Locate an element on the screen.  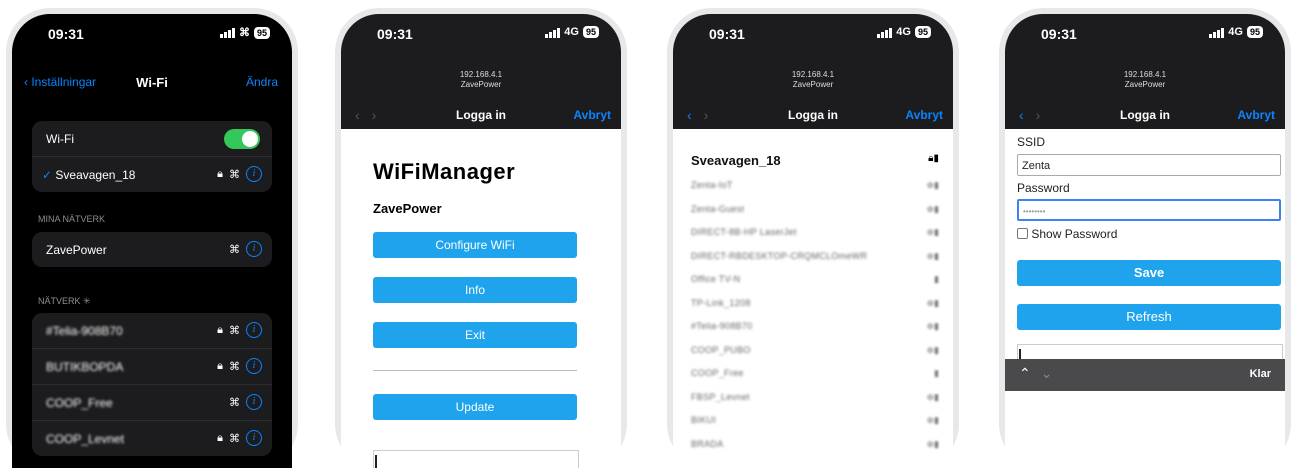
my-networks-group: ZavePower ⌘ i is located at coordinates (152, 249).